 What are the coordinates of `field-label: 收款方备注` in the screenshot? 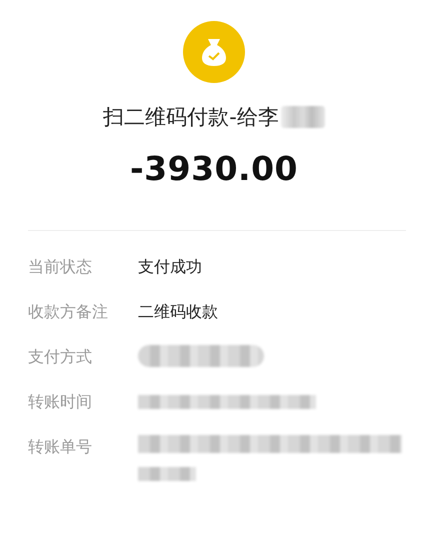 It's located at (68, 312).